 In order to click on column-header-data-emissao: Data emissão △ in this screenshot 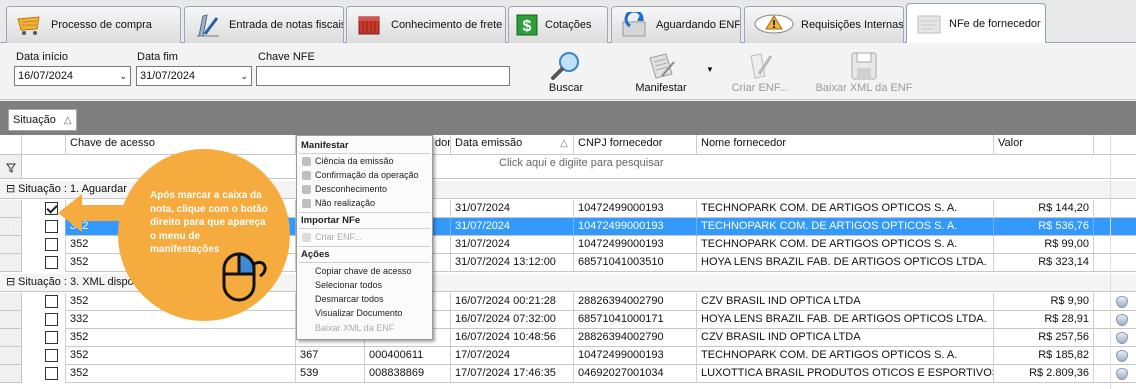, I will do `click(512, 145)`.